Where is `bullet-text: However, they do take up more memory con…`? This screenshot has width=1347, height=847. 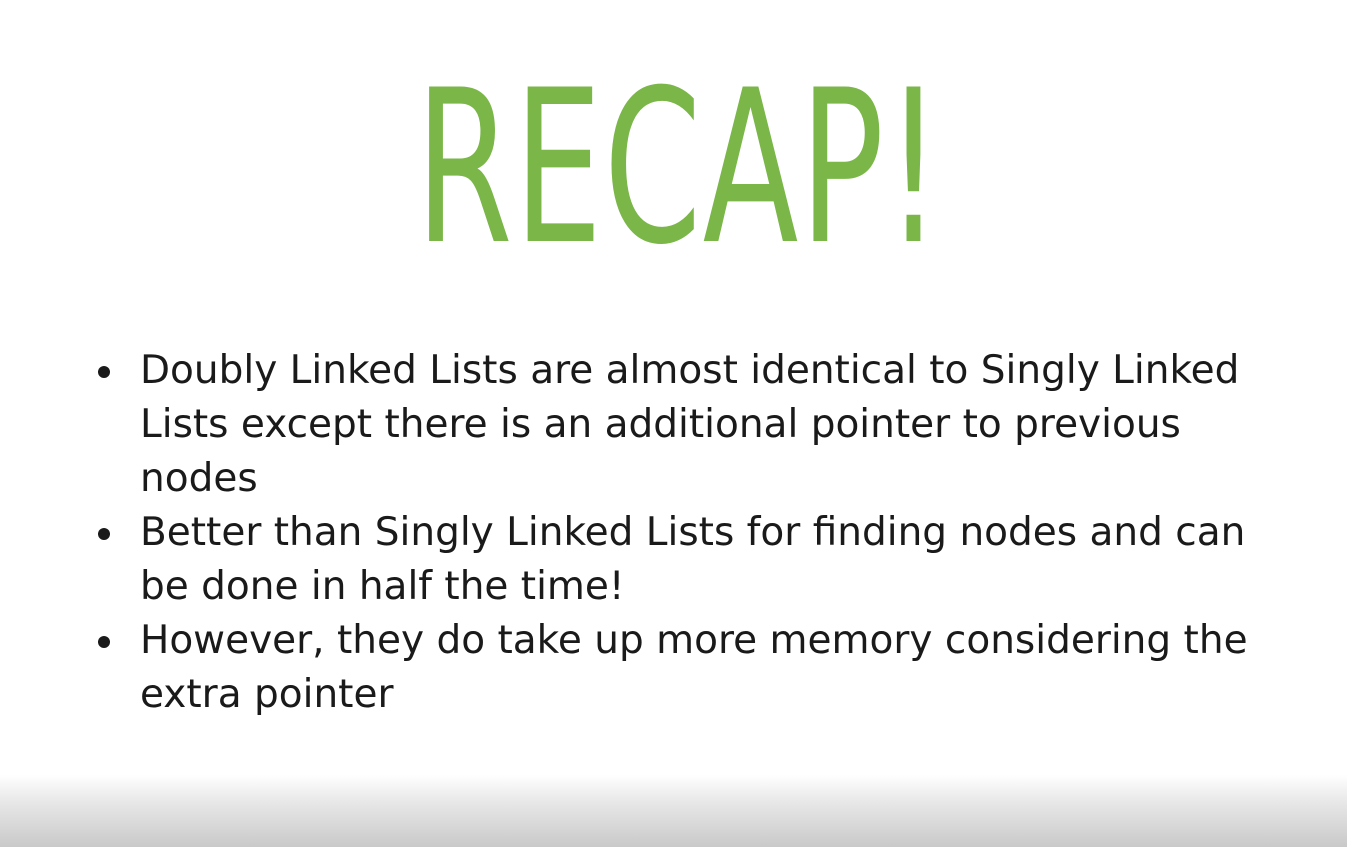
bullet-text: However, they do take up more memory con… is located at coordinates (694, 667).